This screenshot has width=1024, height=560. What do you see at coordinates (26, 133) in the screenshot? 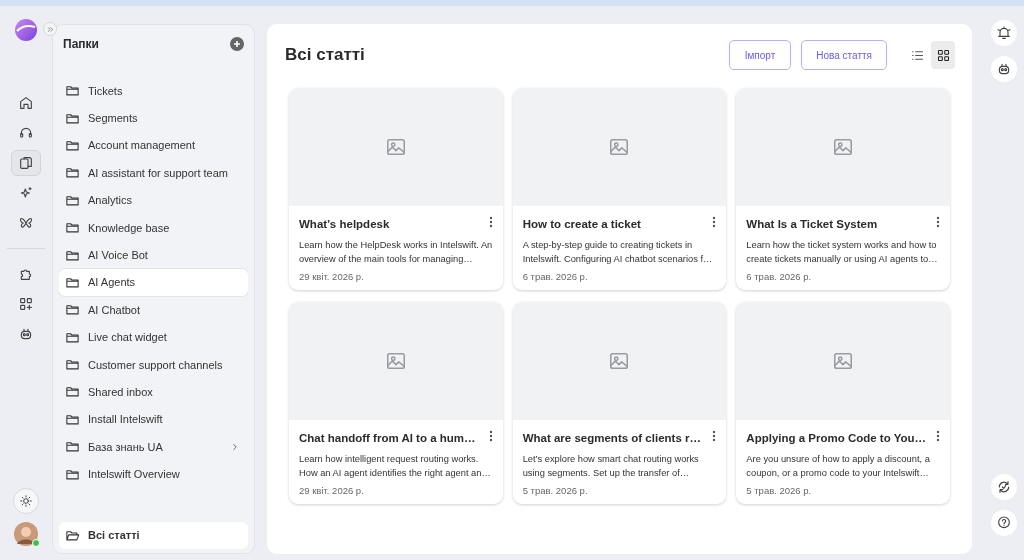
I see `headset-icon` at bounding box center [26, 133].